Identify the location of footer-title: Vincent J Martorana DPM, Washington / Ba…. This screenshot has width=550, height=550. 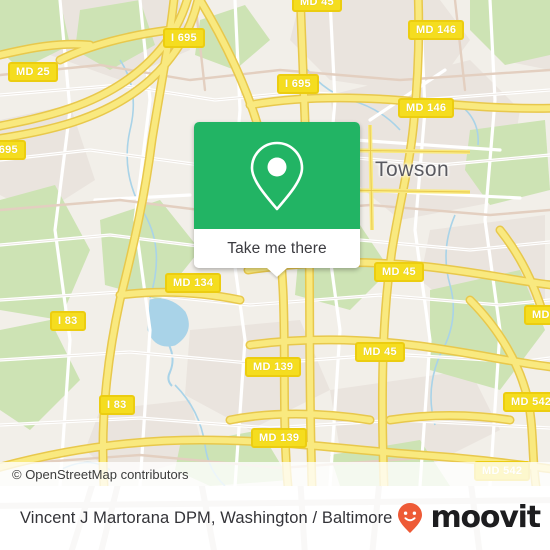
(206, 517).